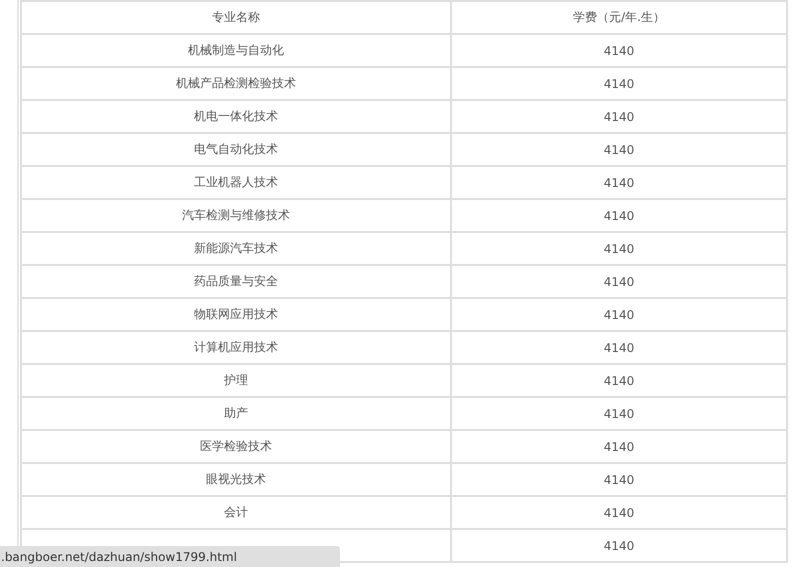 This screenshot has width=800, height=567. I want to click on column-header: 学费（元/年.生）, so click(619, 17).